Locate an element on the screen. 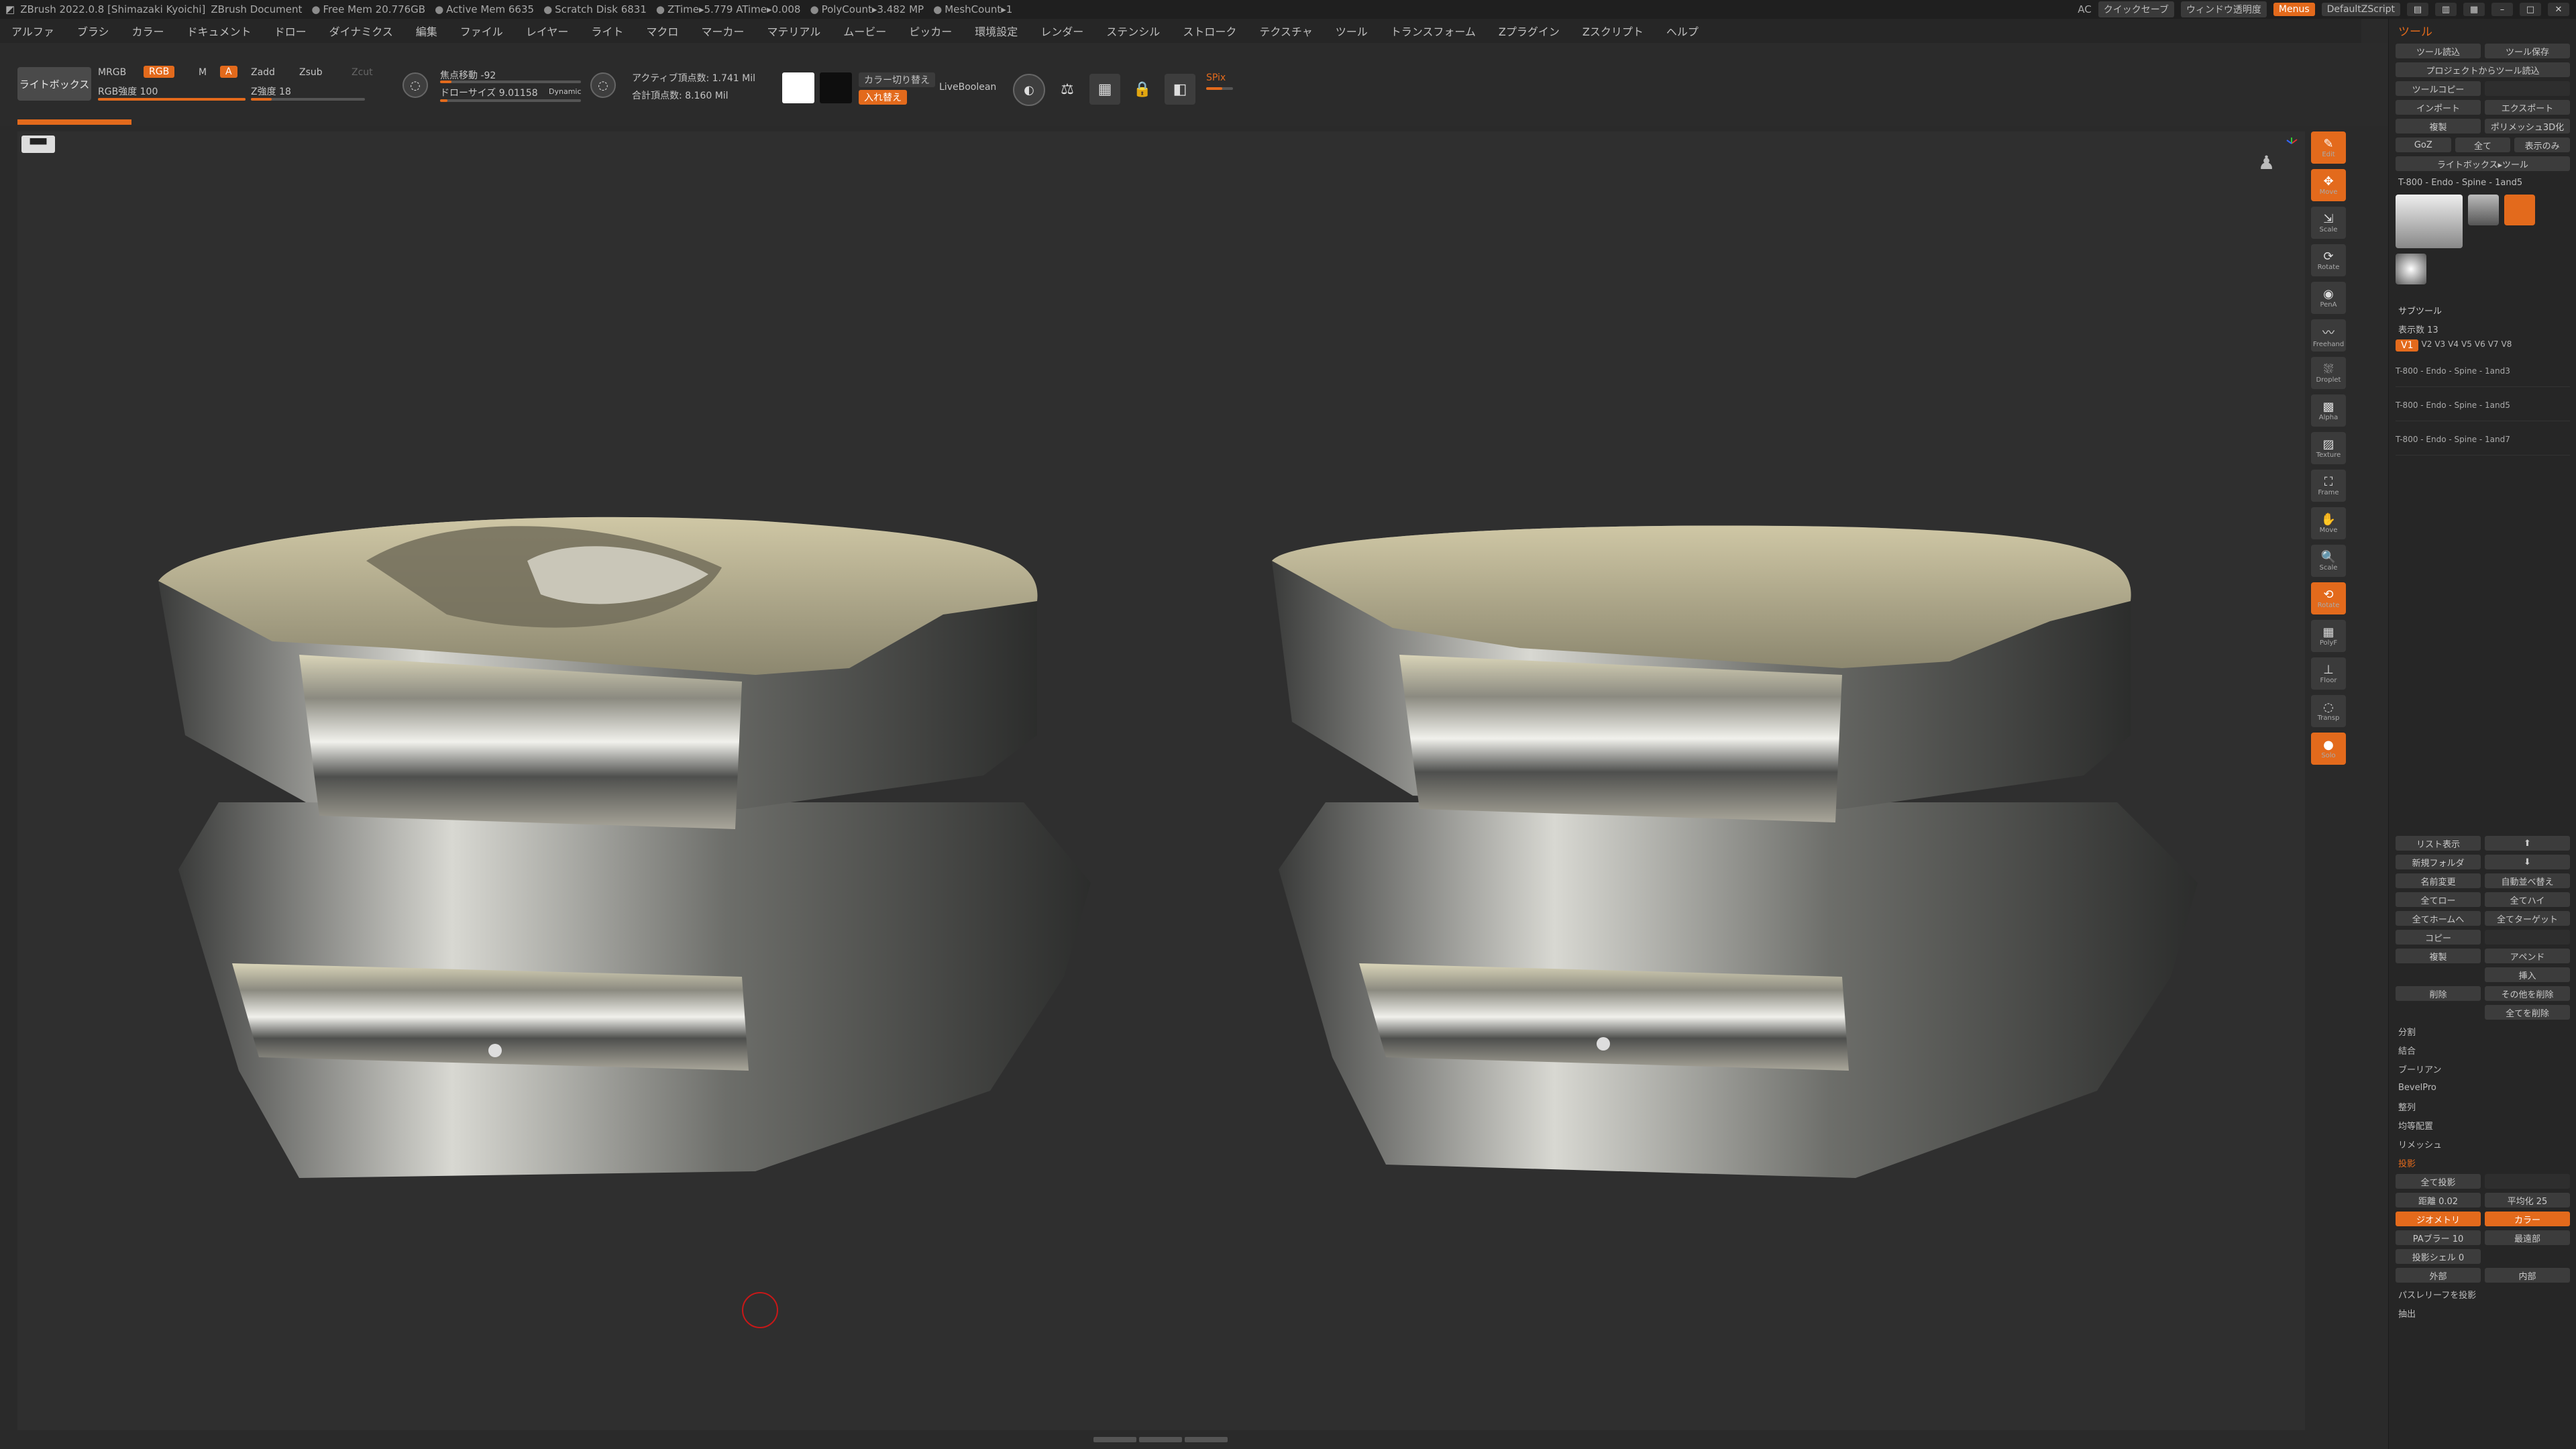  rotate-button: ⟳ Rotate is located at coordinates (2328, 260).